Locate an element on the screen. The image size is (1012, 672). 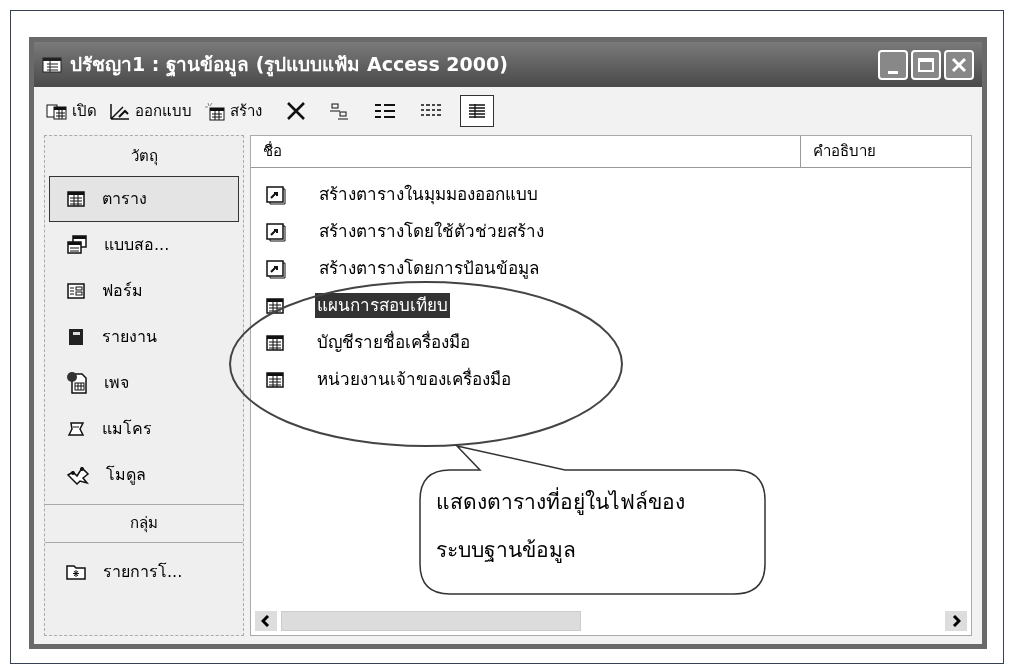
close-icon is located at coordinates (959, 64).